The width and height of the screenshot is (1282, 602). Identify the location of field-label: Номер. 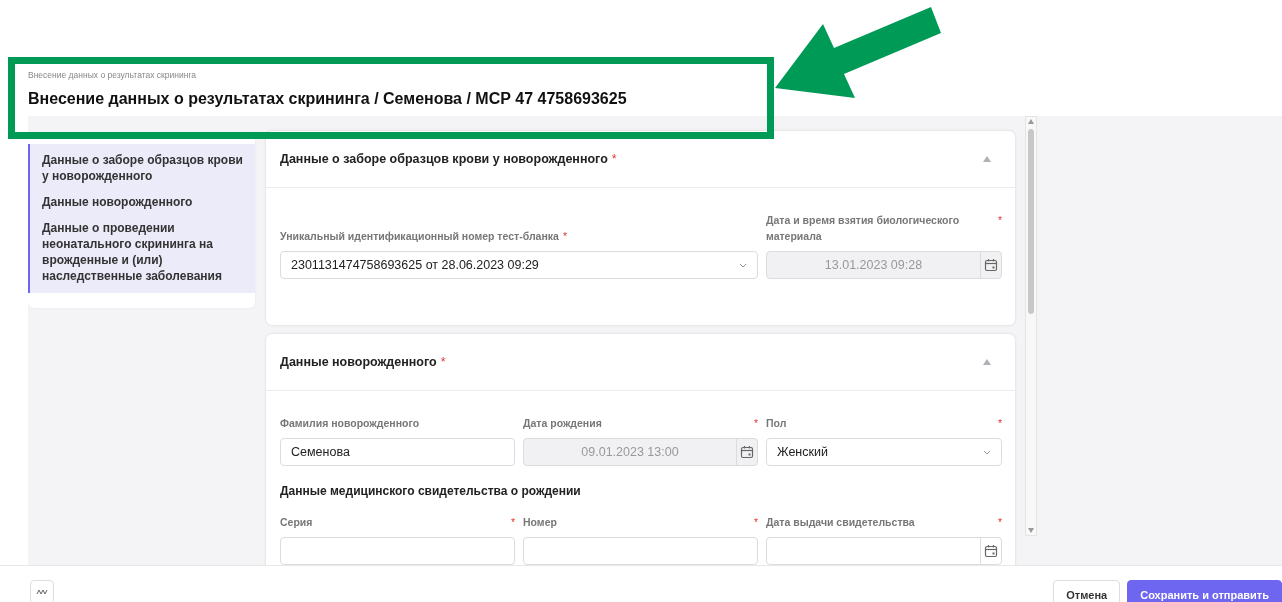
(540, 522).